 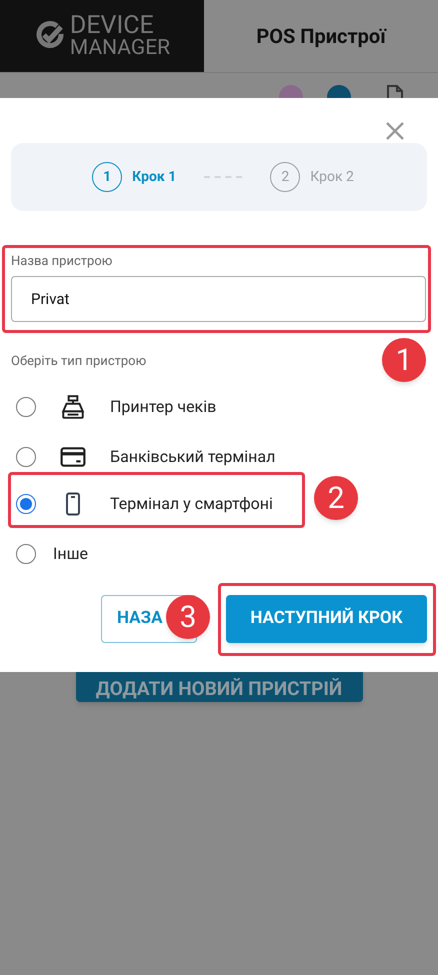 What do you see at coordinates (78, 362) in the screenshot?
I see `section-label: Оберіть тип пристрою` at bounding box center [78, 362].